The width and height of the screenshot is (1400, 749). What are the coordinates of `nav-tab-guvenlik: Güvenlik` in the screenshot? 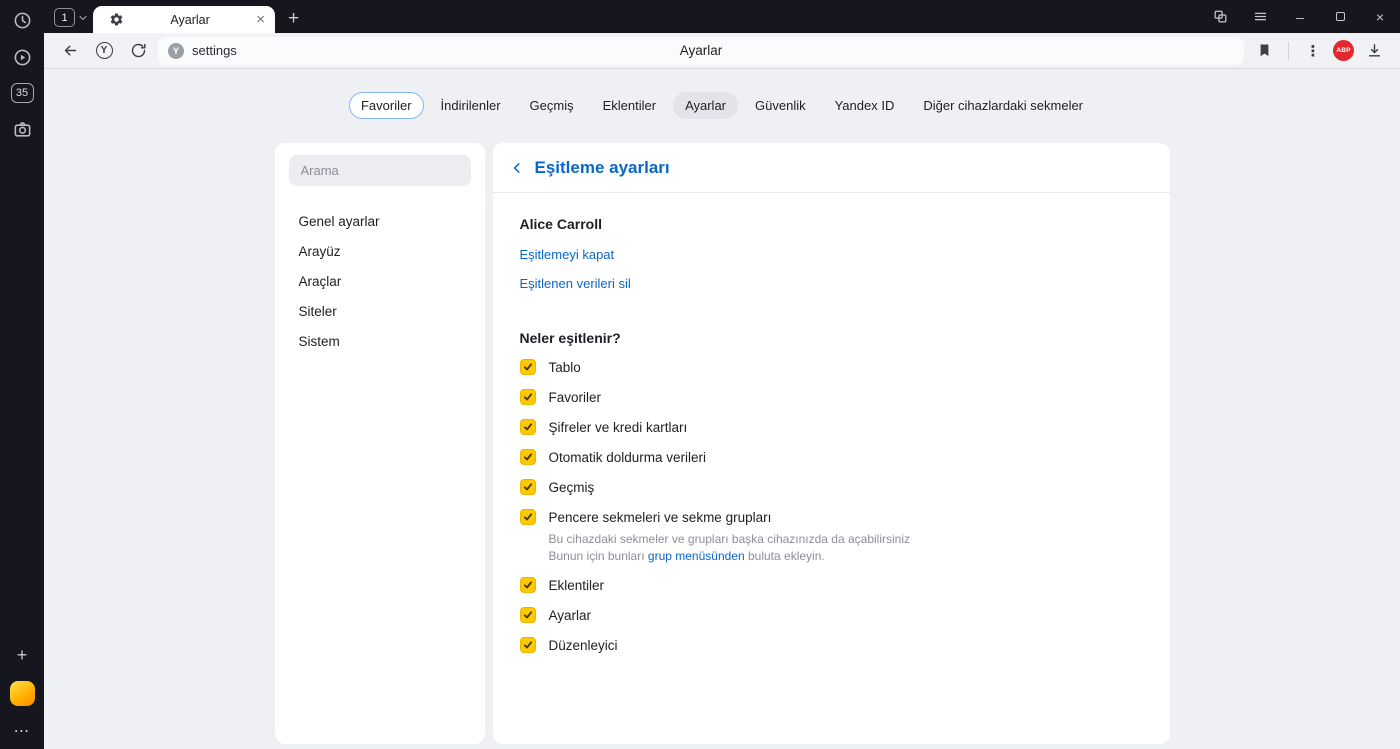 It's located at (780, 105).